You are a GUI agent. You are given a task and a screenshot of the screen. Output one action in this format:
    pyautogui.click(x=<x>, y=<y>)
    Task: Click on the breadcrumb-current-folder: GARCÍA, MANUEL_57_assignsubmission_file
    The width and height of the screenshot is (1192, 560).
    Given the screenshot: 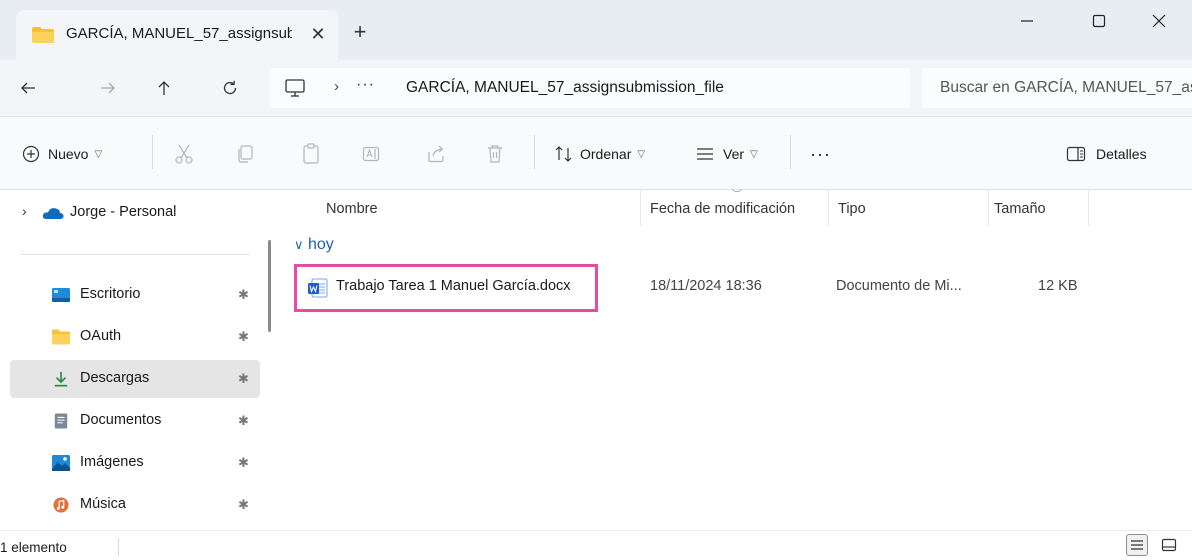 What is the action you would take?
    pyautogui.click(x=565, y=88)
    